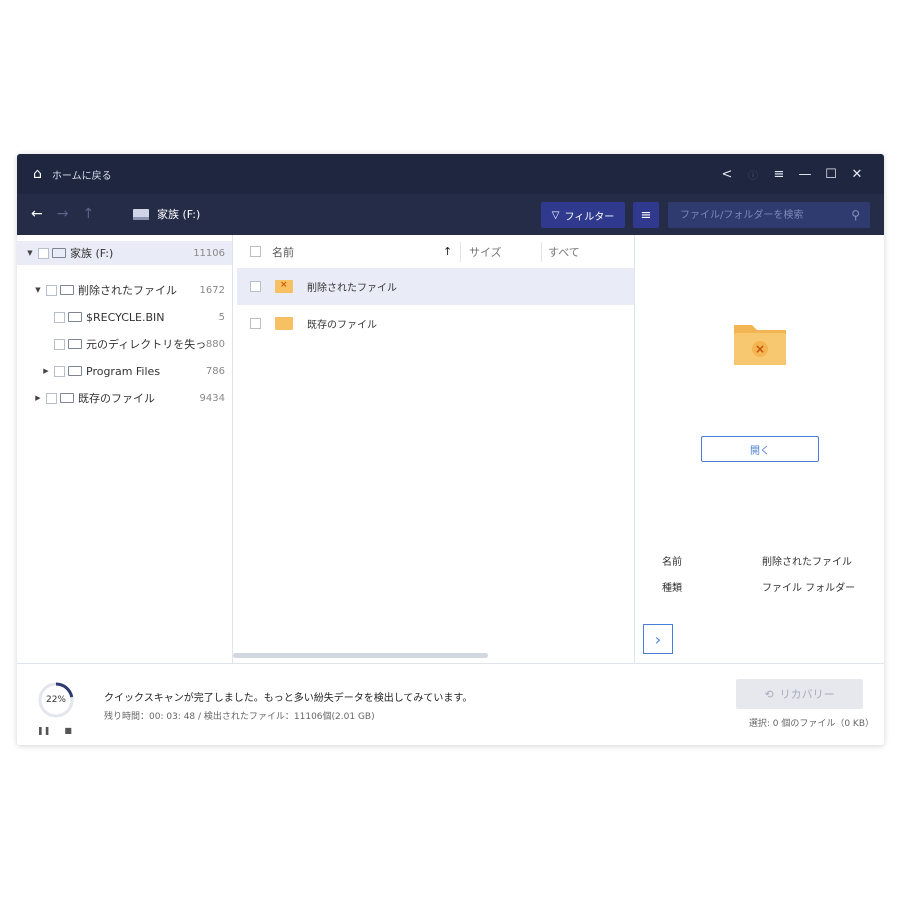  What do you see at coordinates (179, 214) in the screenshot?
I see `location-label: 家族 (F:)` at bounding box center [179, 214].